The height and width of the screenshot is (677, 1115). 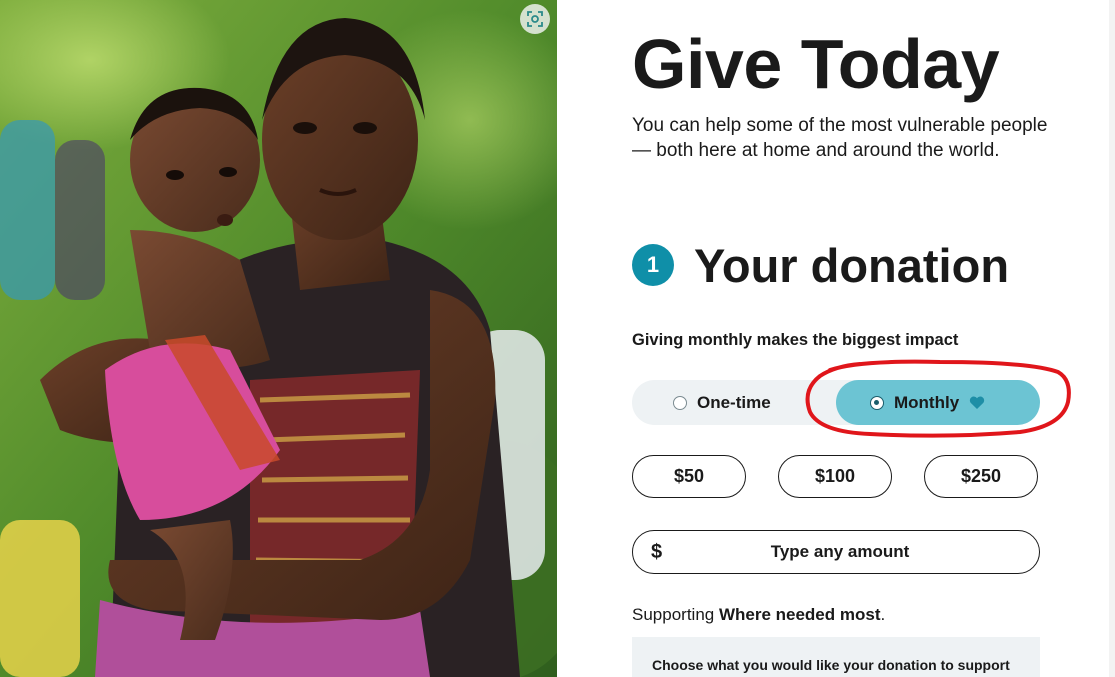 I want to click on supporting-line: Supporting Where needed most., so click(x=758, y=615).